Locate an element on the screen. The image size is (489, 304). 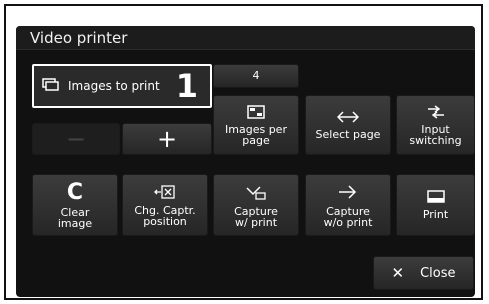
print-button: Print is located at coordinates (435, 205).